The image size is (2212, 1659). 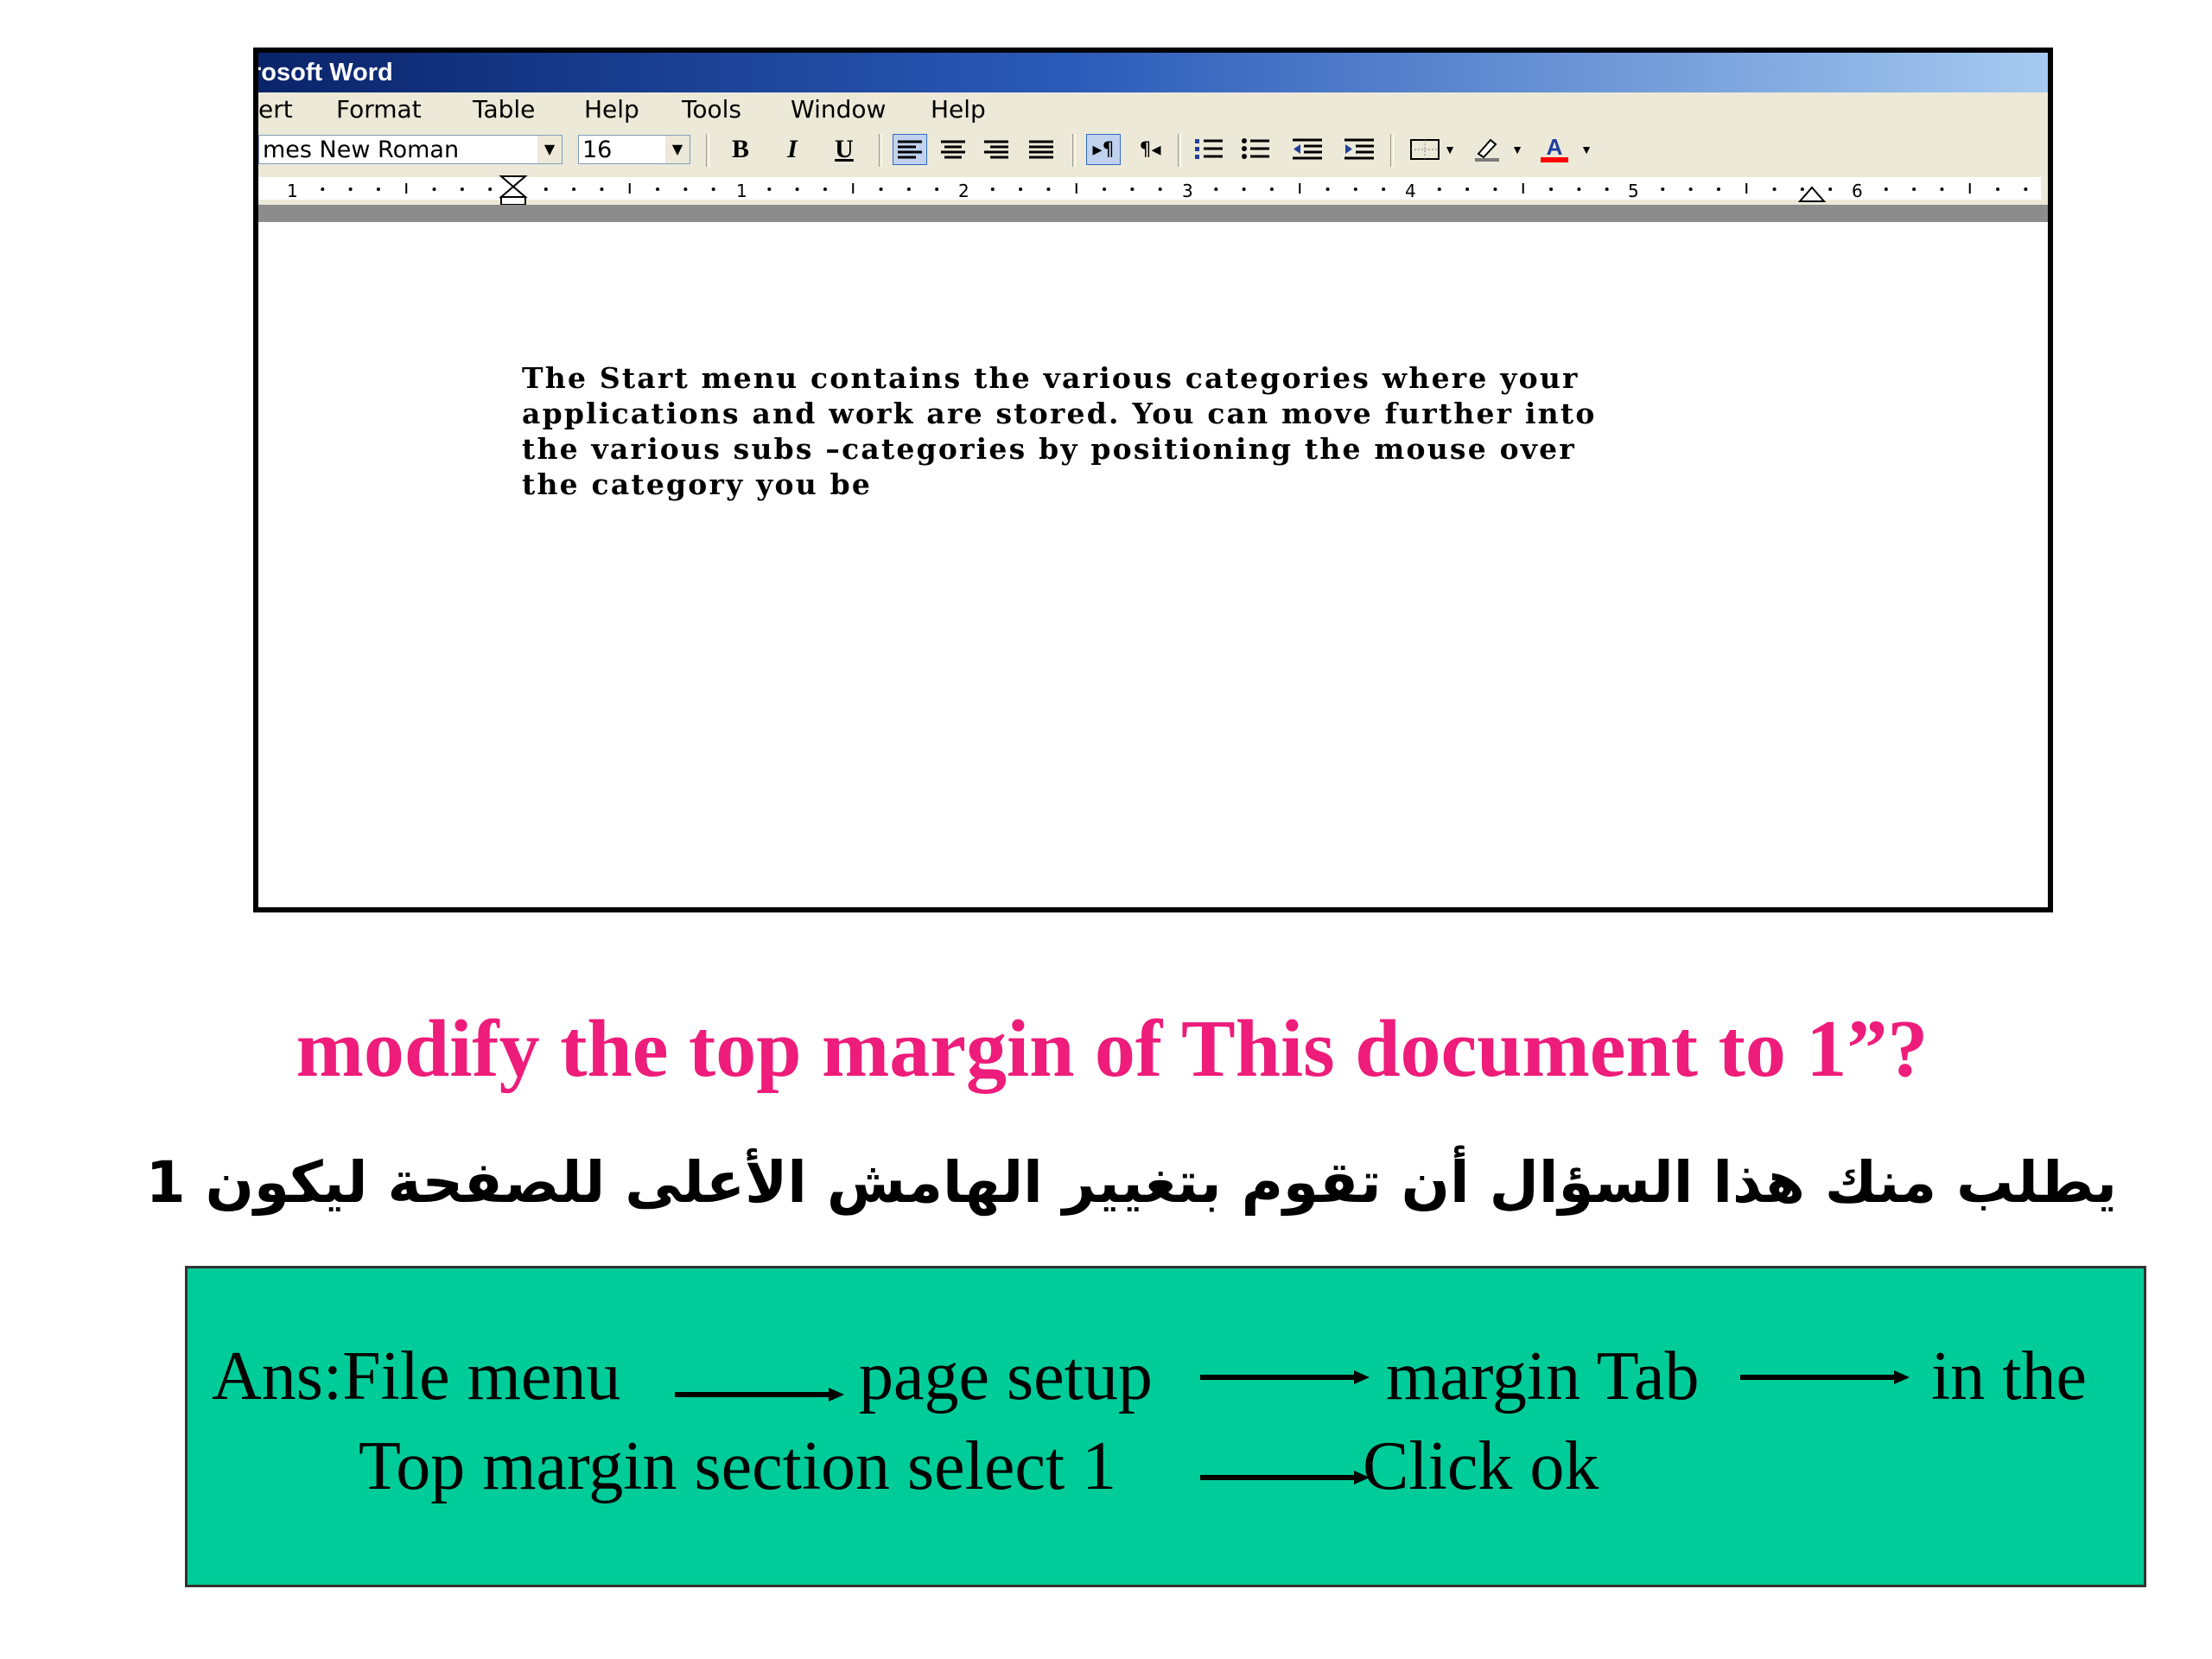 I want to click on italic-button: I, so click(x=792, y=149).